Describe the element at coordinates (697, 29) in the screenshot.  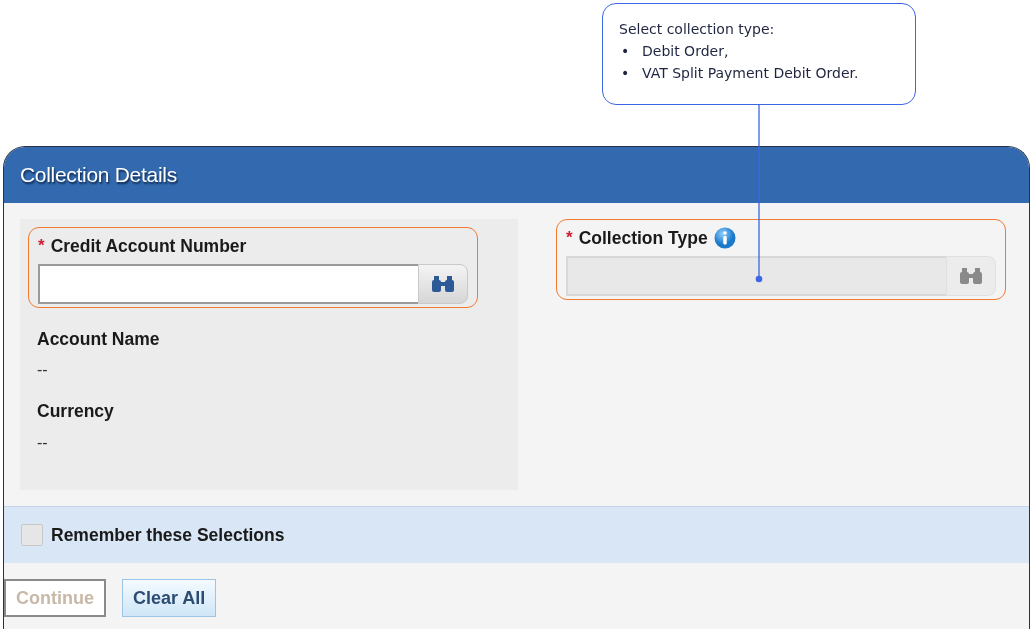
I see `callout-heading: Select collection type:` at that location.